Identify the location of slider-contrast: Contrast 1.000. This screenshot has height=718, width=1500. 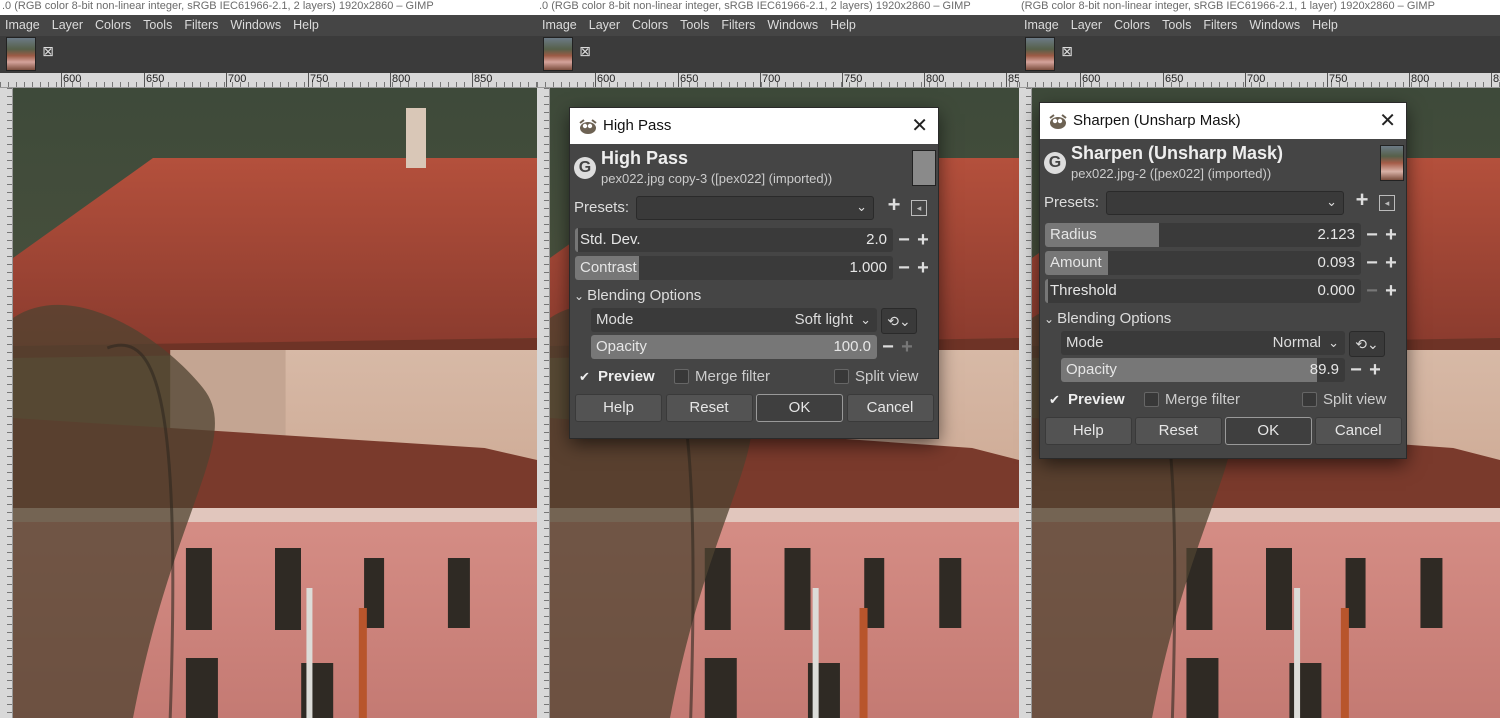
(734, 268).